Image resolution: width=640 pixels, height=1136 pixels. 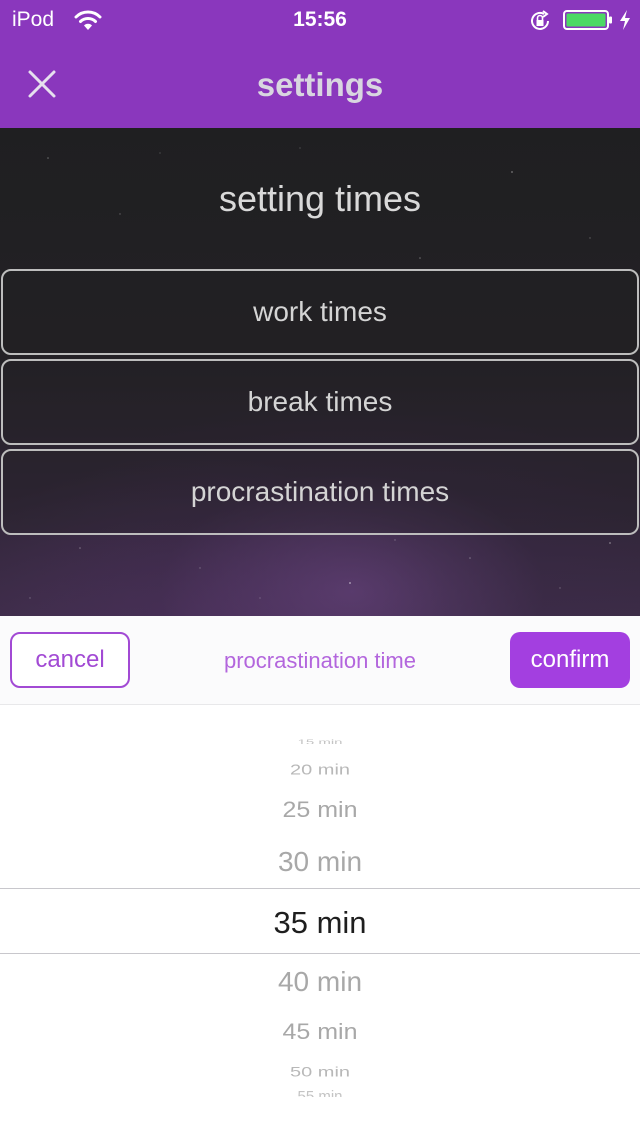 What do you see at coordinates (625, 20) in the screenshot?
I see `charging-bolt-icon` at bounding box center [625, 20].